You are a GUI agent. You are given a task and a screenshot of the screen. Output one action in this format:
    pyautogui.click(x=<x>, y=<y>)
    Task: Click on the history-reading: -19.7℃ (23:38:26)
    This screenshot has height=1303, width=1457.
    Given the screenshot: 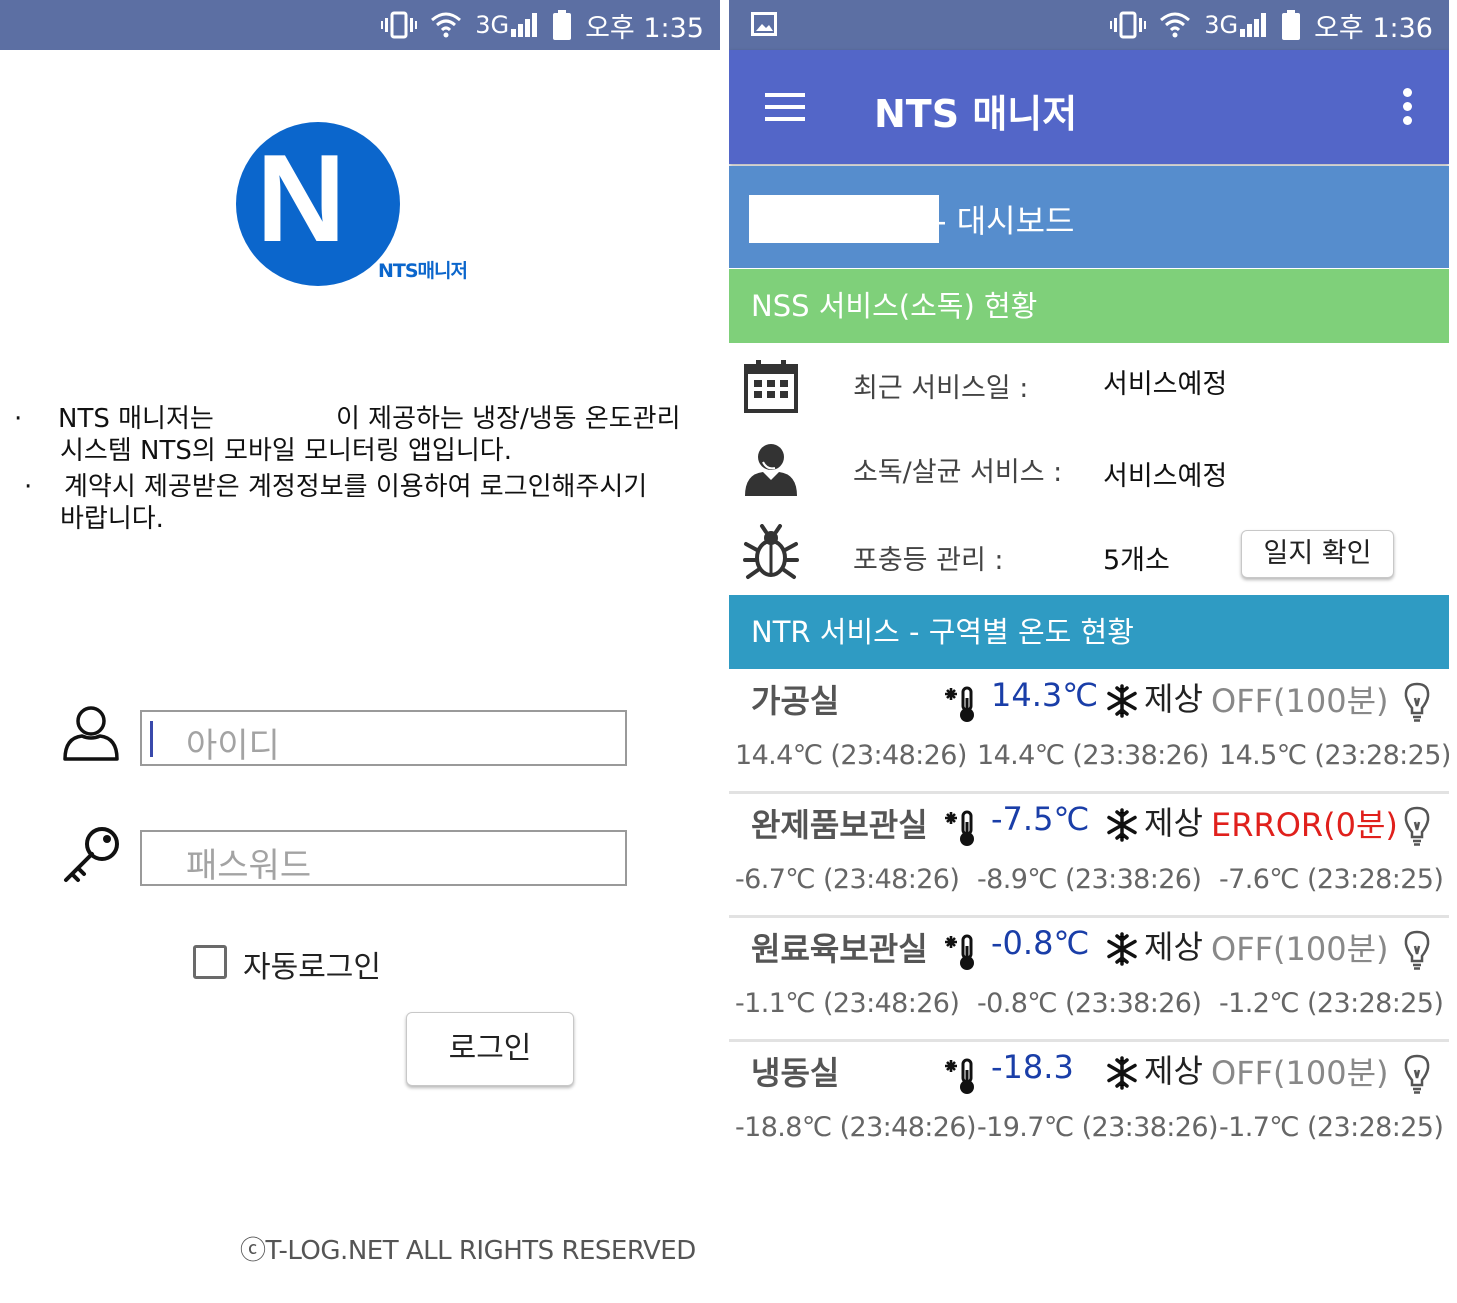 What is the action you would take?
    pyautogui.click(x=1098, y=1127)
    